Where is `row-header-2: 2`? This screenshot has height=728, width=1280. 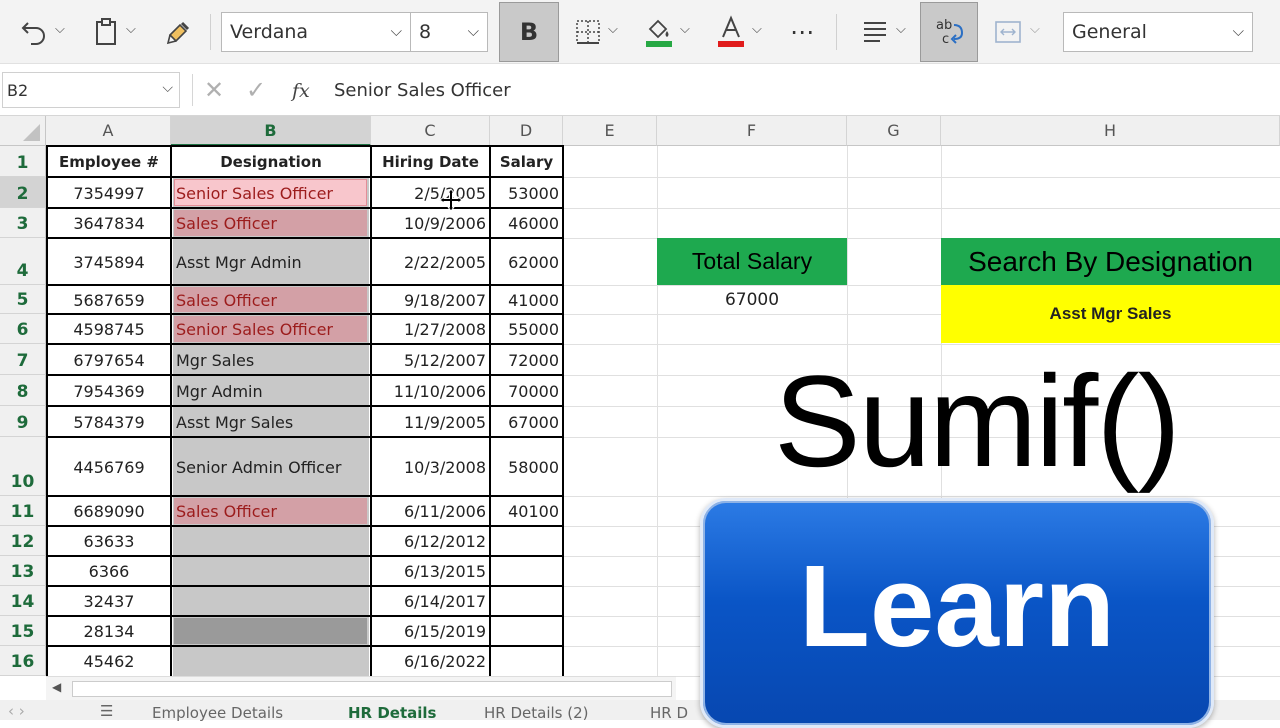 row-header-2: 2 is located at coordinates (23, 192).